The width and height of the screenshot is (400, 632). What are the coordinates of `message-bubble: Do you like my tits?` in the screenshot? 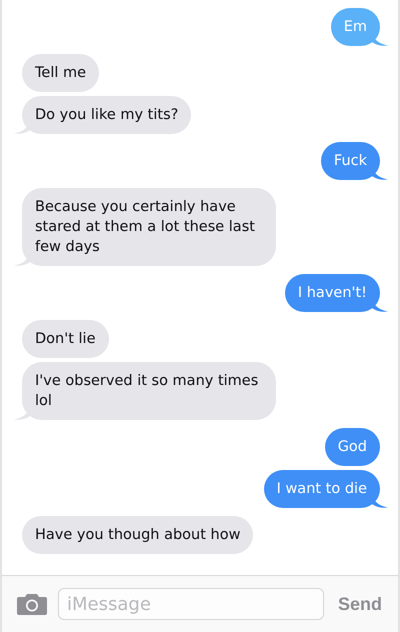 It's located at (107, 115).